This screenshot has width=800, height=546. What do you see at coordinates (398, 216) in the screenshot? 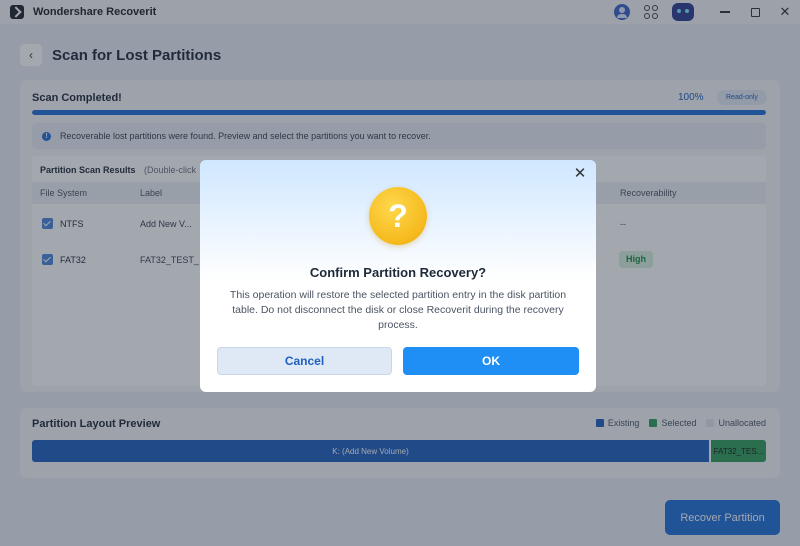
I see `question-mark-icon: ?` at bounding box center [398, 216].